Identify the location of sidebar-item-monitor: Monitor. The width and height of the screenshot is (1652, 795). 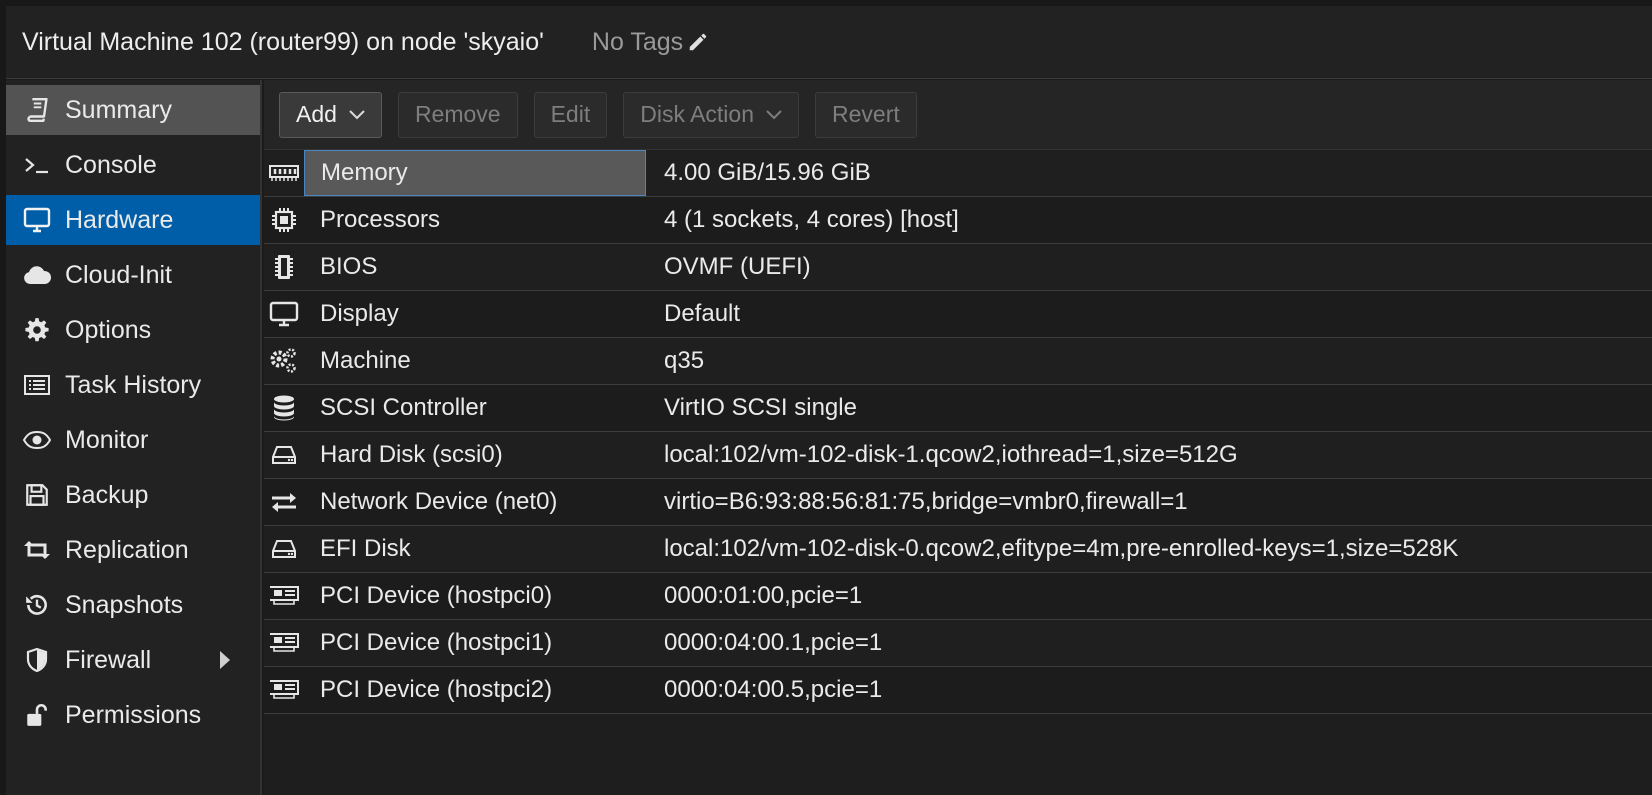
(133, 440).